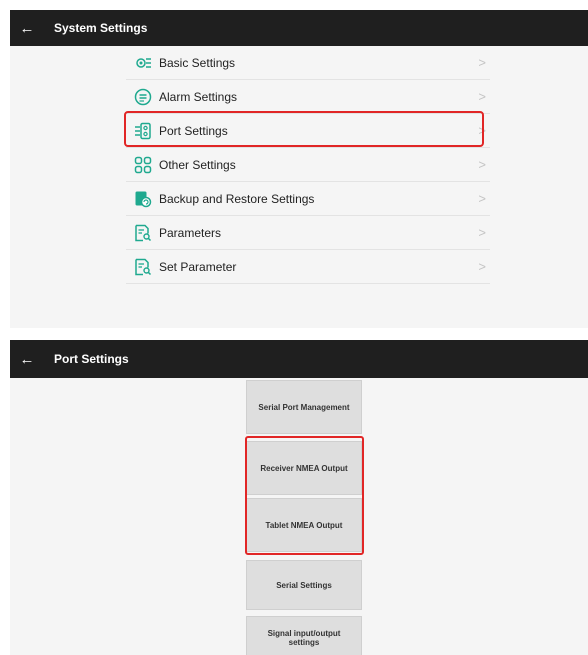  Describe the element at coordinates (197, 62) in the screenshot. I see `menu-item-label: Basic Settings` at that location.